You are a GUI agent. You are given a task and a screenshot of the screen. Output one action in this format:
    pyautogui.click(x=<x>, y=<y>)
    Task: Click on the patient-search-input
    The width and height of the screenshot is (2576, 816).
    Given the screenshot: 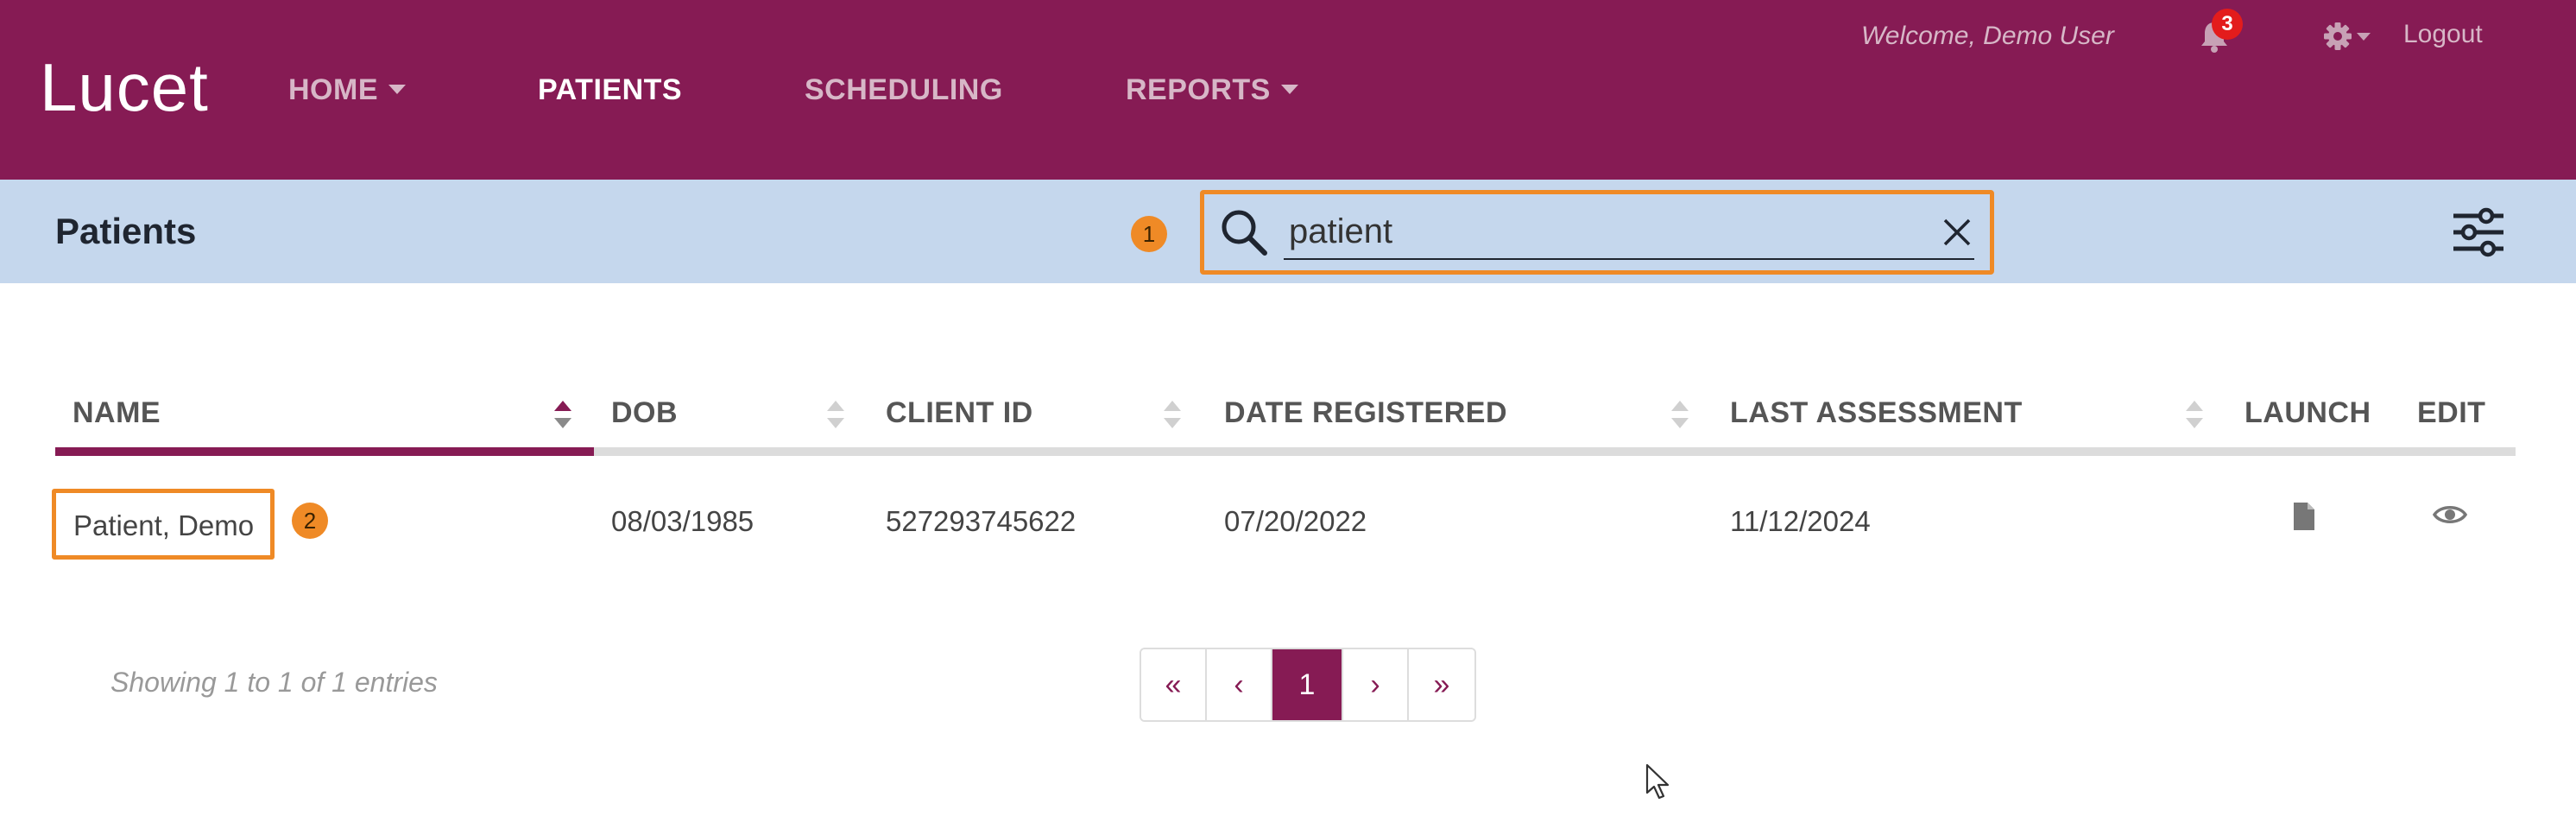 What is the action you would take?
    pyautogui.click(x=1629, y=233)
    